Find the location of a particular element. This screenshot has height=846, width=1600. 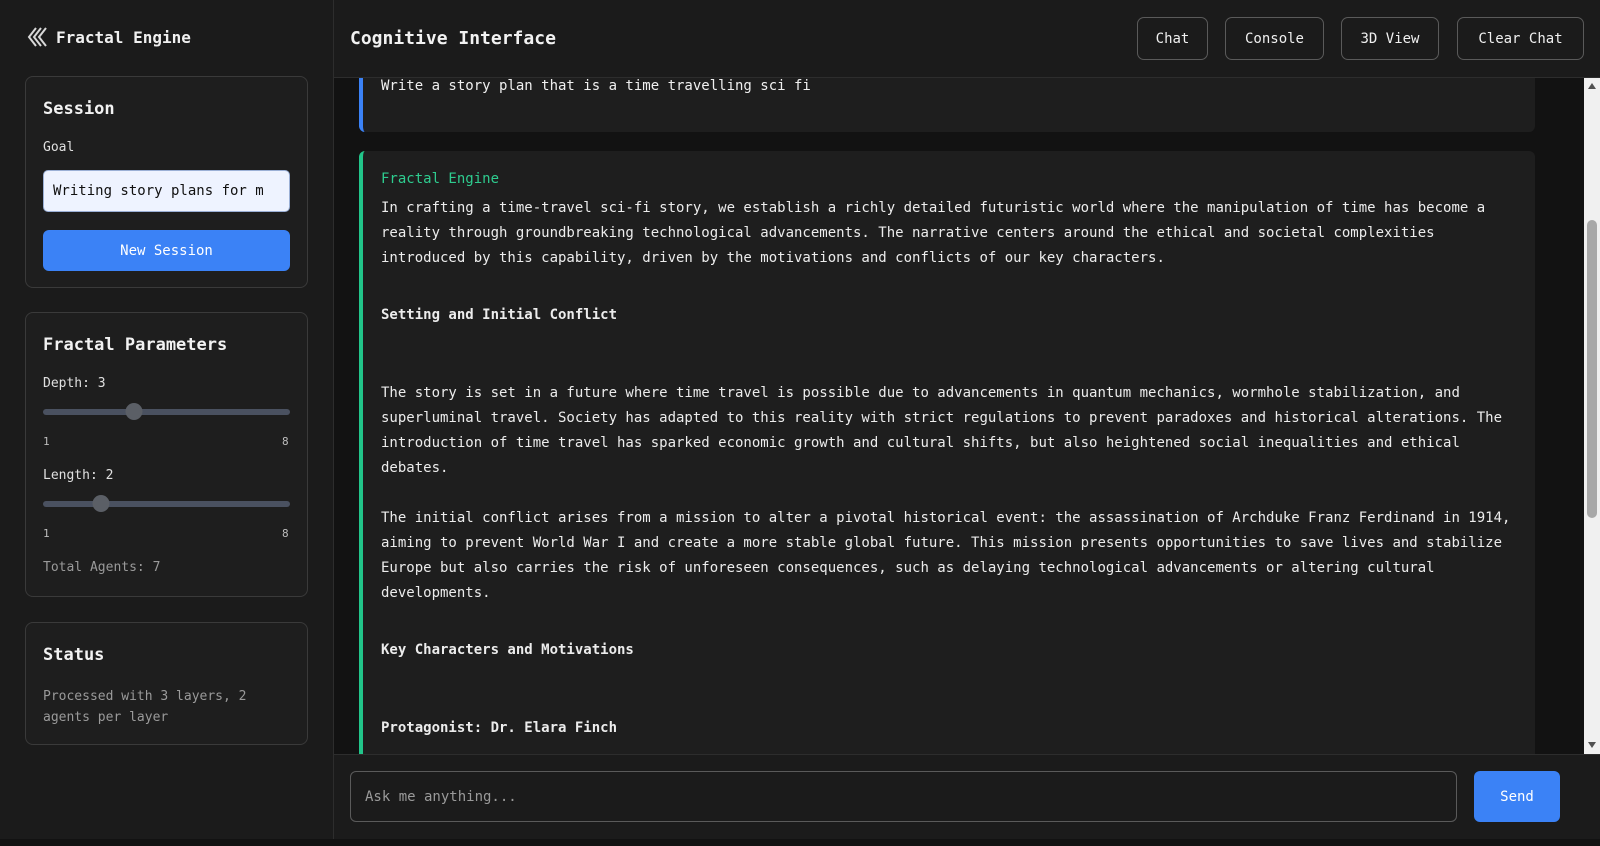

length-max-label: 8 is located at coordinates (285, 533).